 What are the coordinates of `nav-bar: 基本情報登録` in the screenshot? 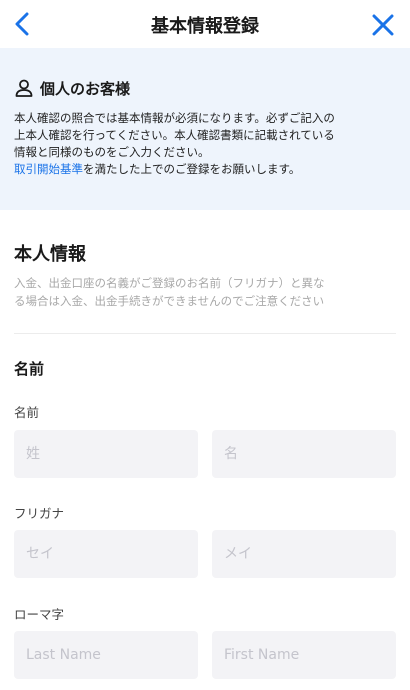 It's located at (205, 24).